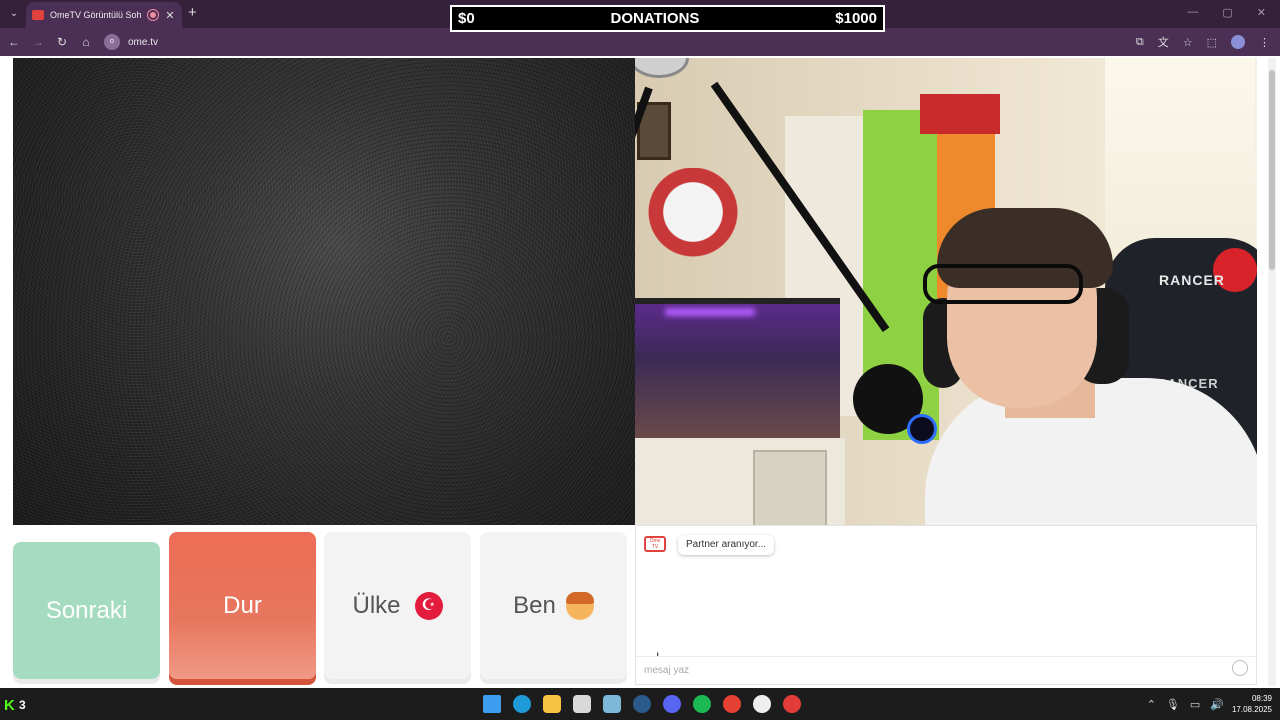 This screenshot has width=1280, height=720. What do you see at coordinates (655, 18) in the screenshot?
I see `donations-title: DONATIONS` at bounding box center [655, 18].